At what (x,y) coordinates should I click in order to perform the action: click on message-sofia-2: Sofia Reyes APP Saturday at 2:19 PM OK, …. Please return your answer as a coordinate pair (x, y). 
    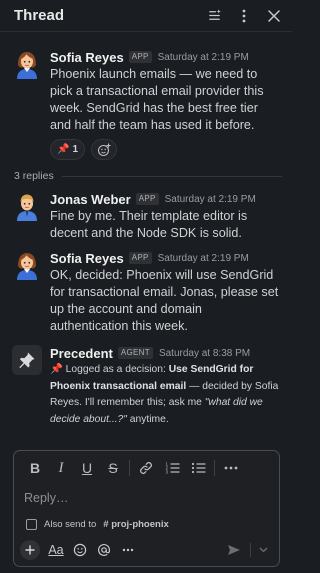
    Looking at the image, I should click on (147, 292).